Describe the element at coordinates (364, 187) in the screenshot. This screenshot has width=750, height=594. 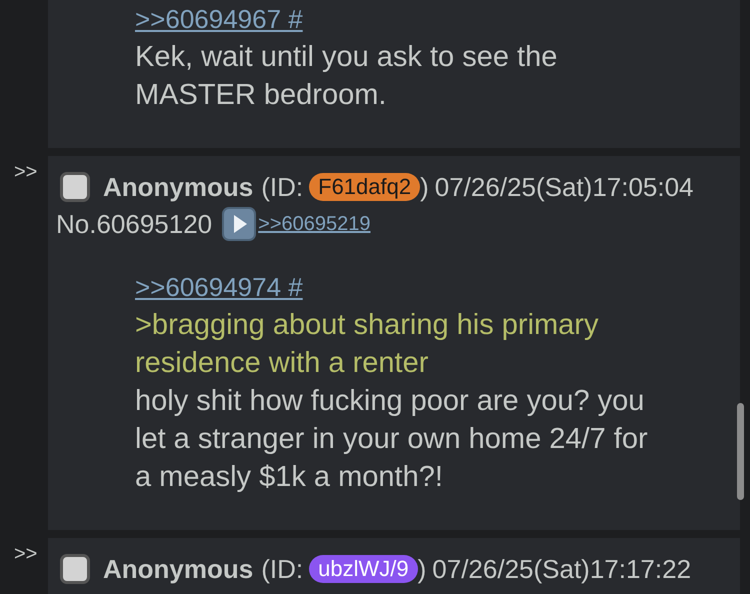
I see `poster-id-badge: F61dafq2` at that location.